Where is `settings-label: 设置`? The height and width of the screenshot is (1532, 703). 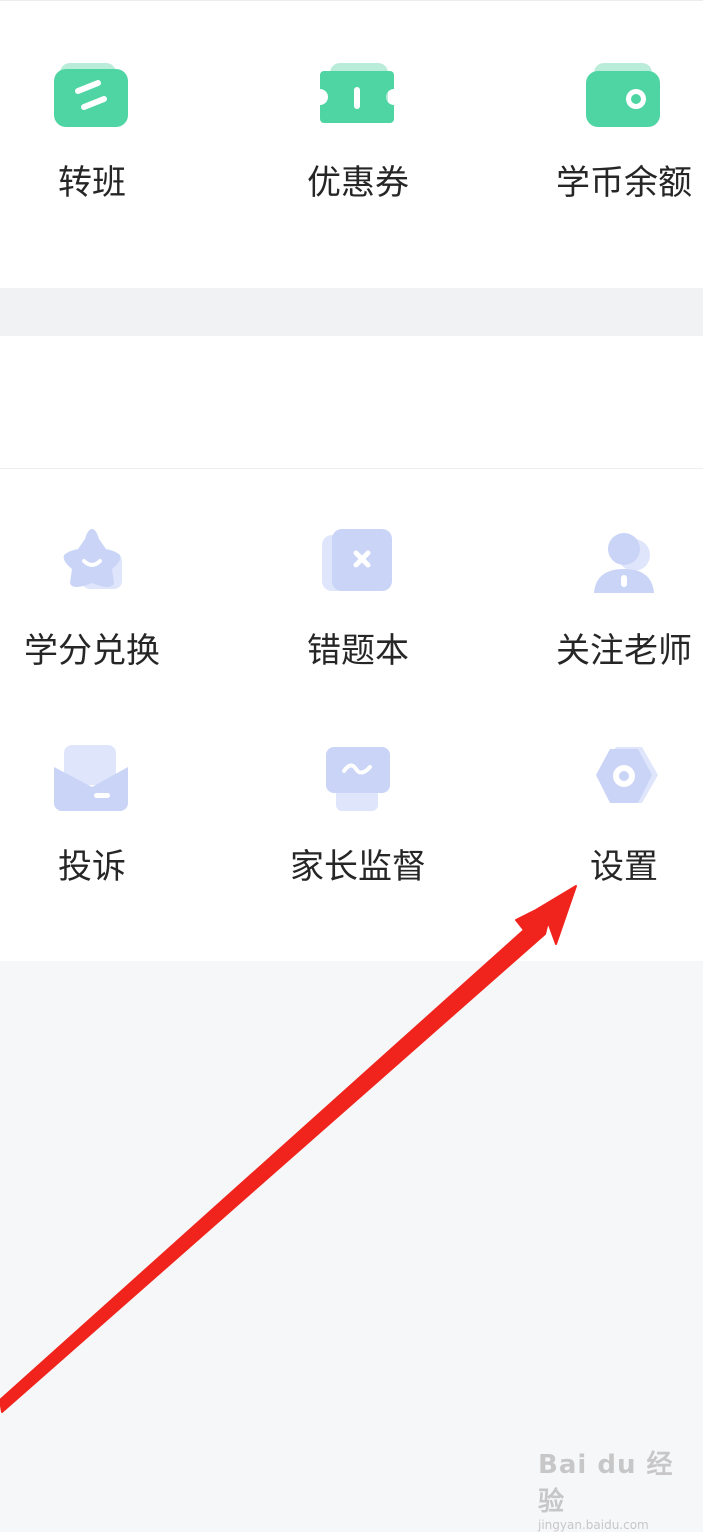 settings-label: 设置 is located at coordinates (624, 867).